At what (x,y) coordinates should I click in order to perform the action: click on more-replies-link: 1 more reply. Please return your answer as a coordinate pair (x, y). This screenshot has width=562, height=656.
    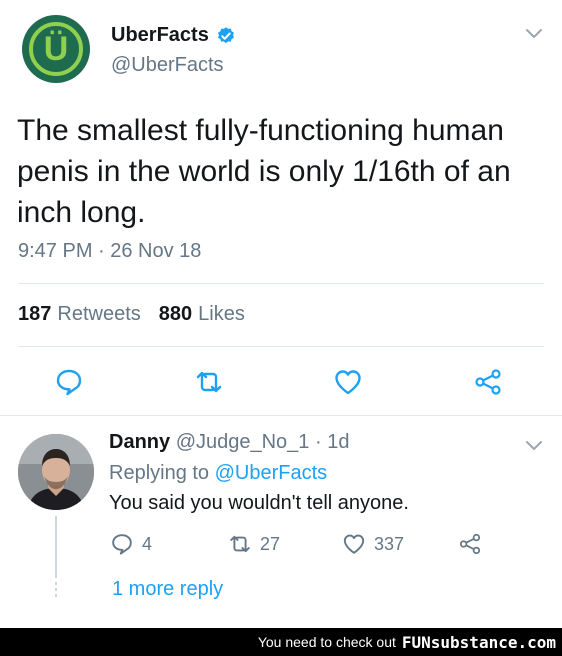
    Looking at the image, I should click on (167, 589).